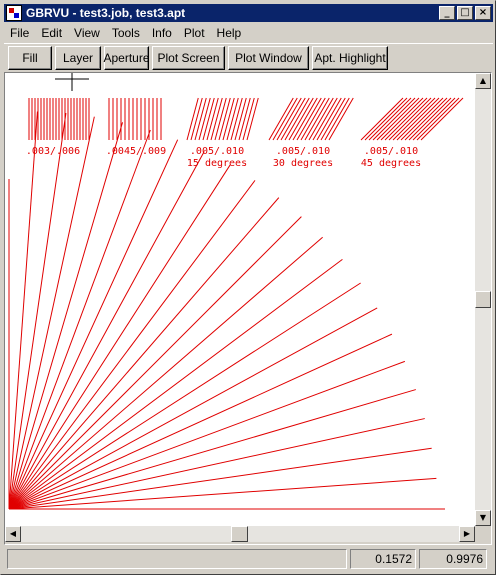  Describe the element at coordinates (87, 33) in the screenshot. I see `menu-view: View` at that location.